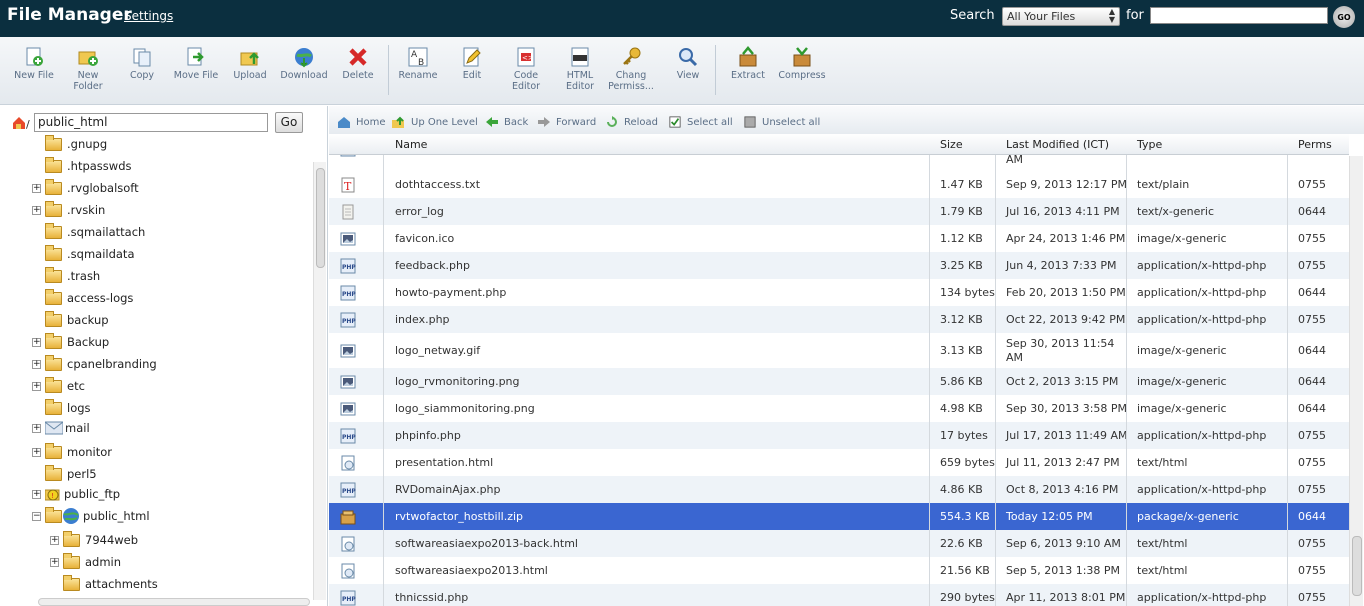 The image size is (1364, 606). What do you see at coordinates (148, 16) in the screenshot?
I see `settings-link: Settings` at bounding box center [148, 16].